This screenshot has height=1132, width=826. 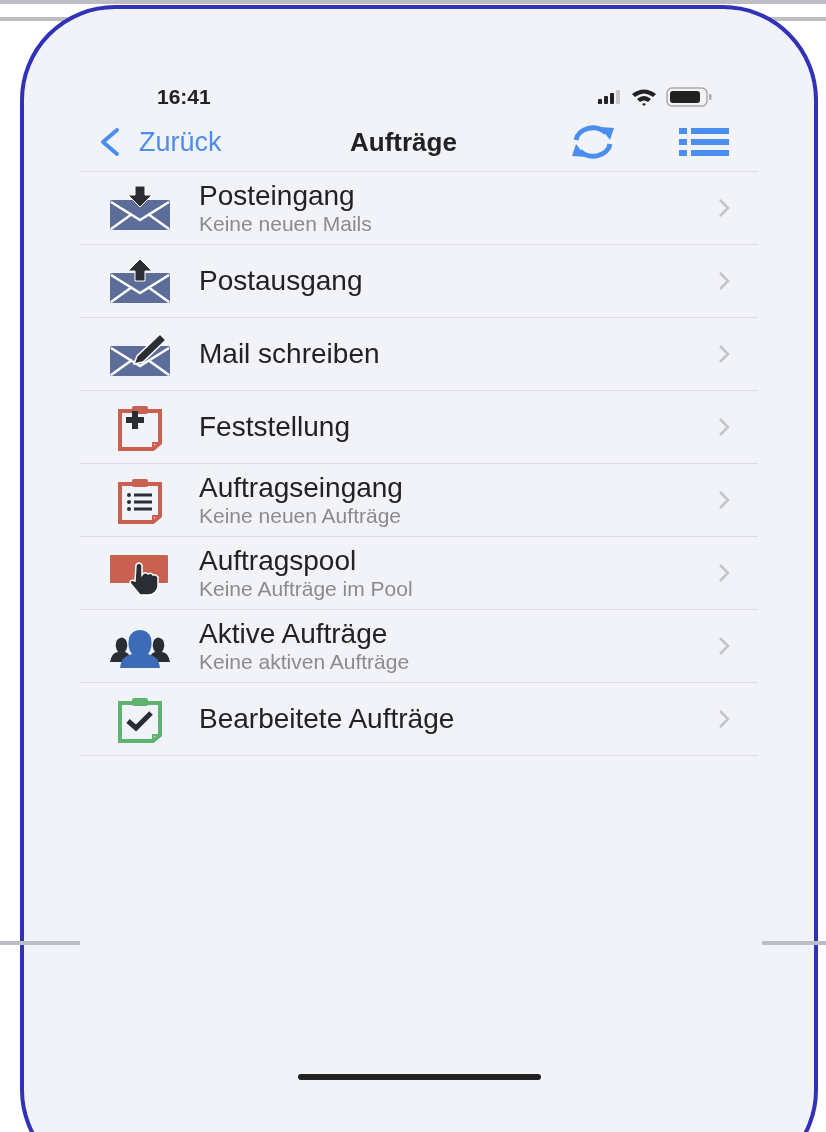 I want to click on menu-row: Posteingang Keine neuen Mails, so click(x=419, y=208).